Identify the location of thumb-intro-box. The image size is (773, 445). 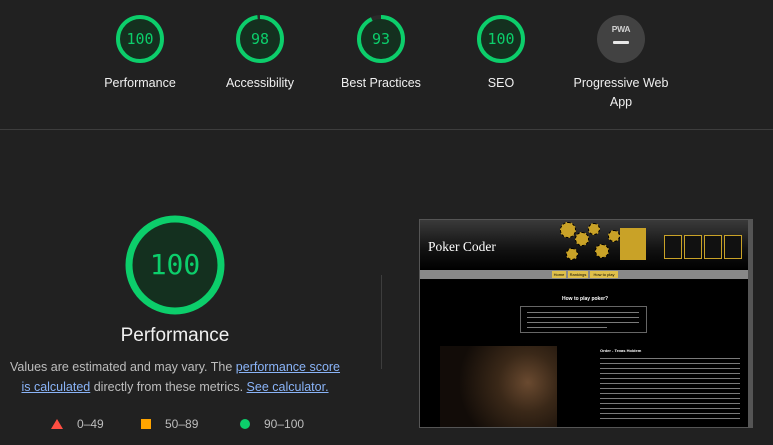
(583, 319).